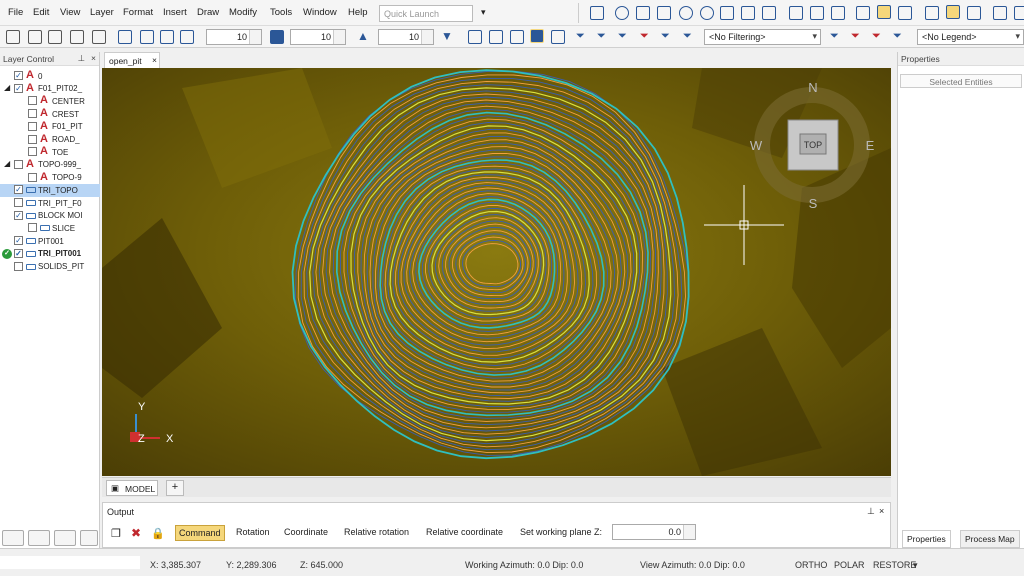  Describe the element at coordinates (65, 538) in the screenshot. I see `layer-tool-3-icon` at that location.